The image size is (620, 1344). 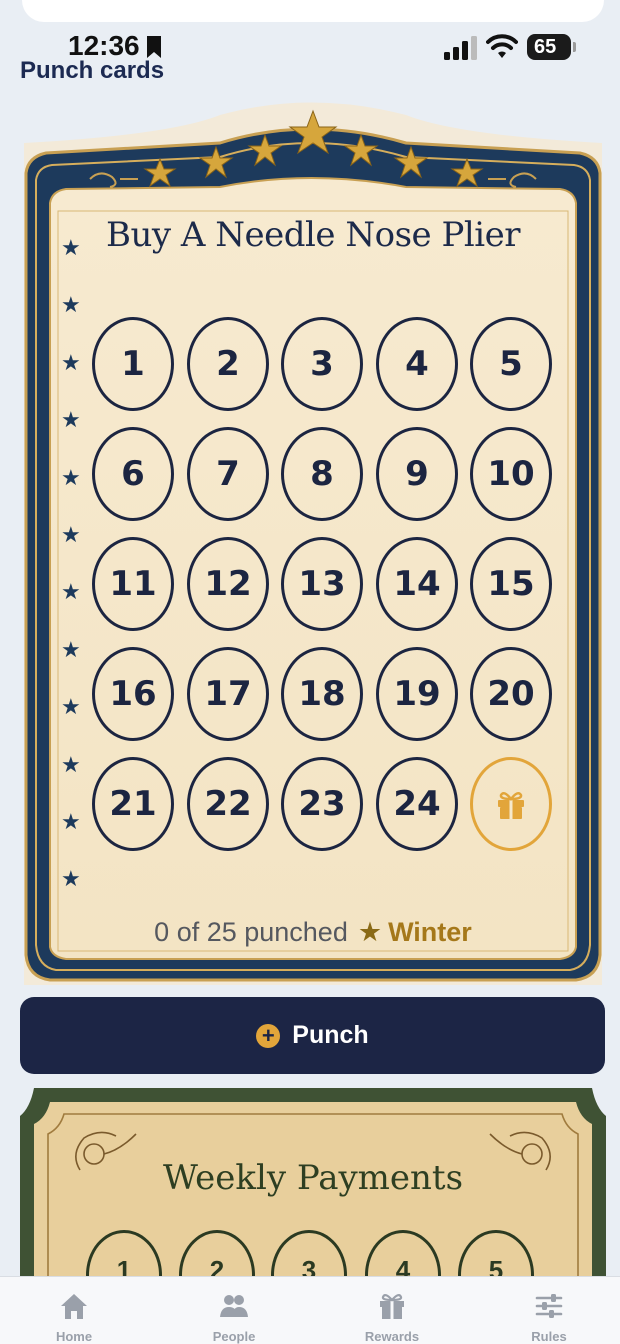 I want to click on punch-slot: 9, so click(x=417, y=474).